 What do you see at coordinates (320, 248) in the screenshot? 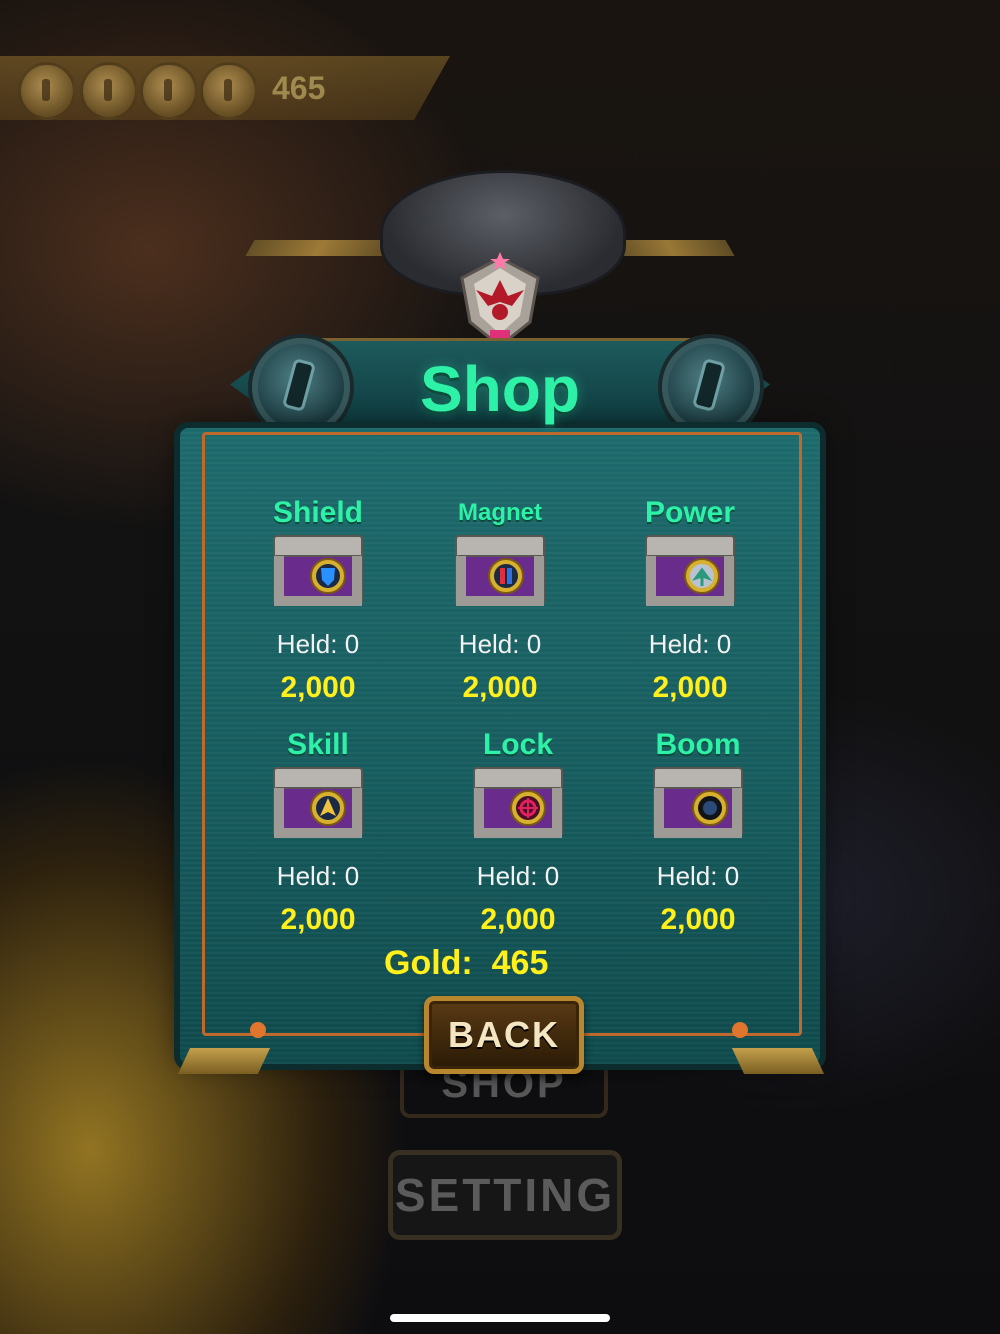
I see `crest-wing-left` at bounding box center [320, 248].